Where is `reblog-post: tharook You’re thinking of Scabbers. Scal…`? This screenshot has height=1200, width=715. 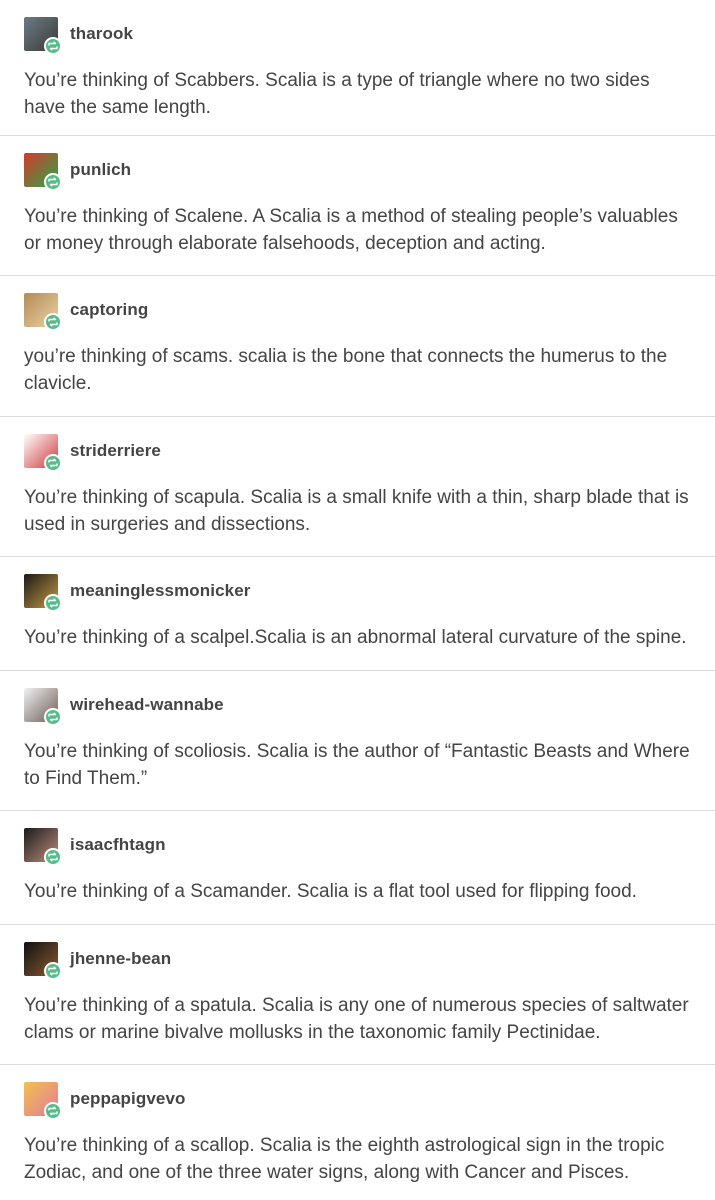
reblog-post: tharook You’re thinking of Scabbers. Scal… is located at coordinates (357, 68).